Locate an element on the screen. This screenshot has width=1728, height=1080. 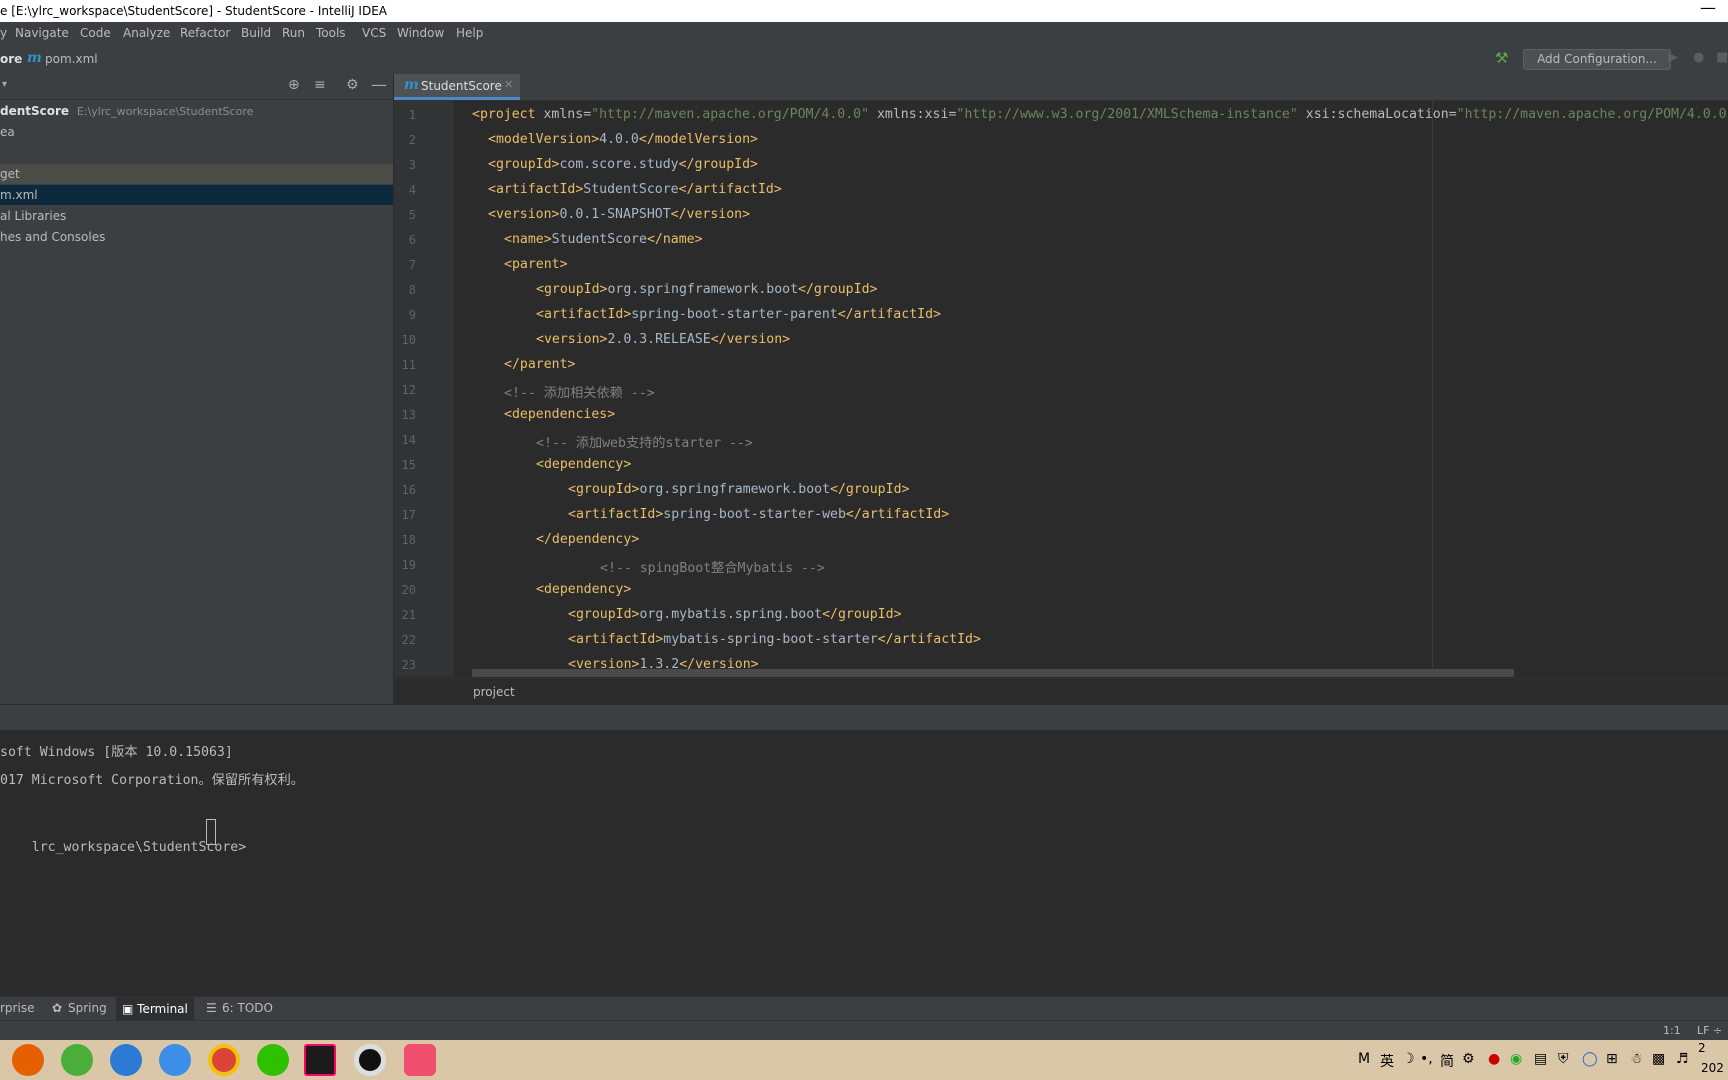
line-number: 8 is located at coordinates (412, 290).